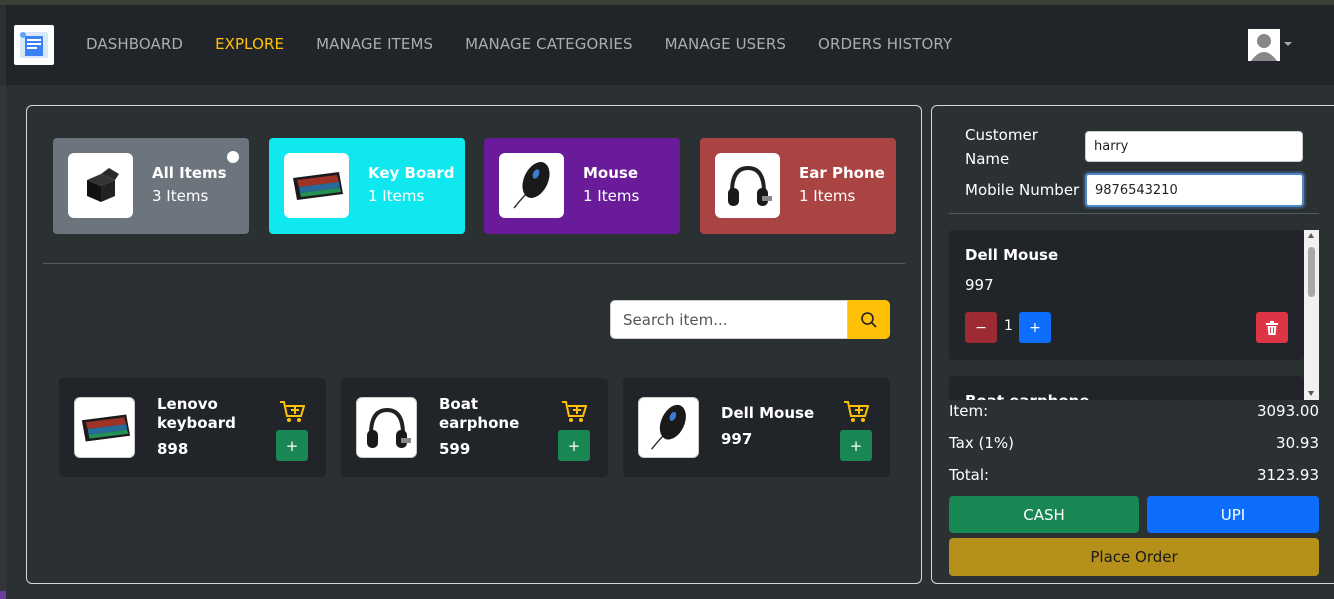  What do you see at coordinates (1027, 396) in the screenshot?
I see `cart-item-name: Boat earphone` at bounding box center [1027, 396].